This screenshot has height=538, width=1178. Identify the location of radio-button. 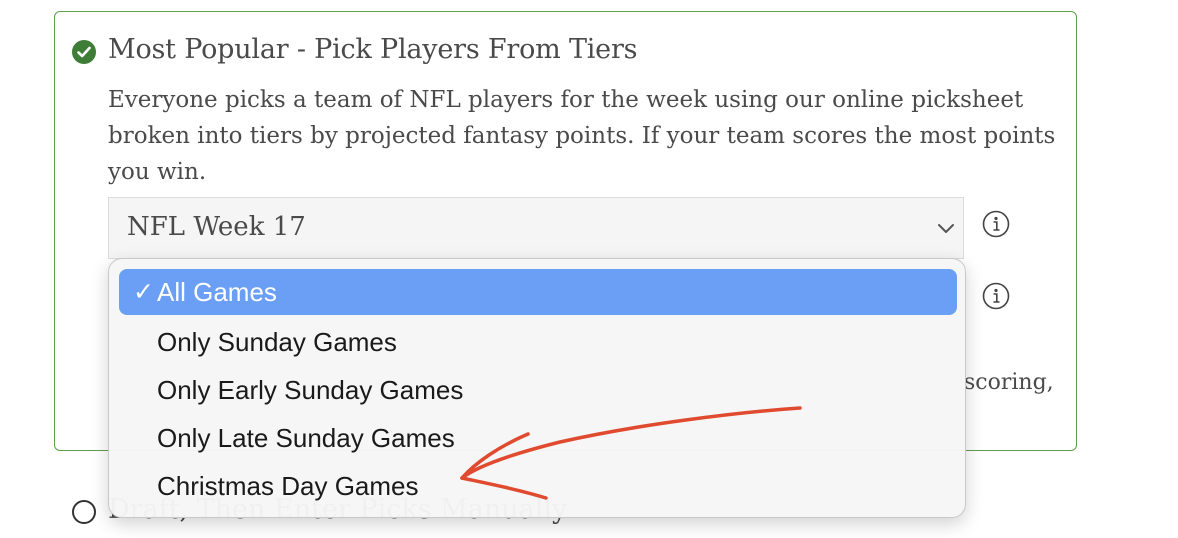
(84, 512).